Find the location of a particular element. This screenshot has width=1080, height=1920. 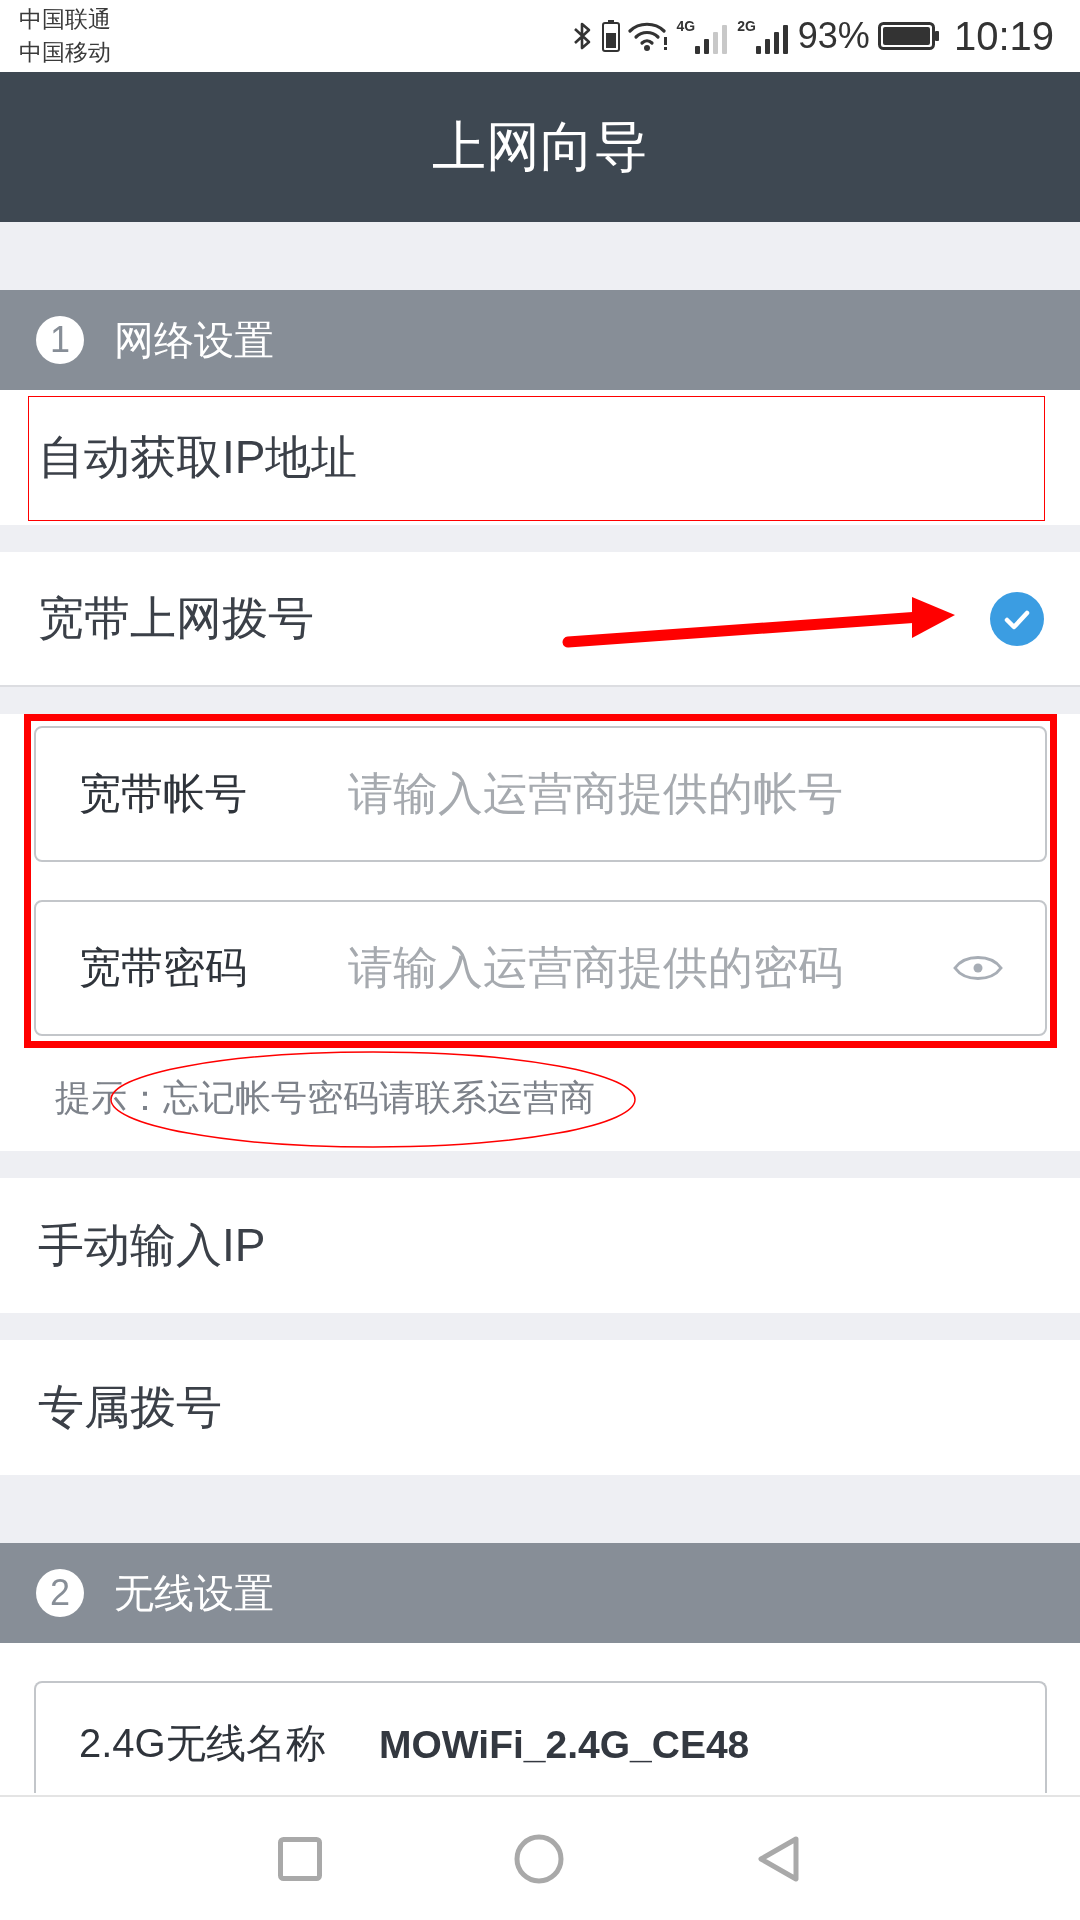

network-type: 4G is located at coordinates (686, 26).